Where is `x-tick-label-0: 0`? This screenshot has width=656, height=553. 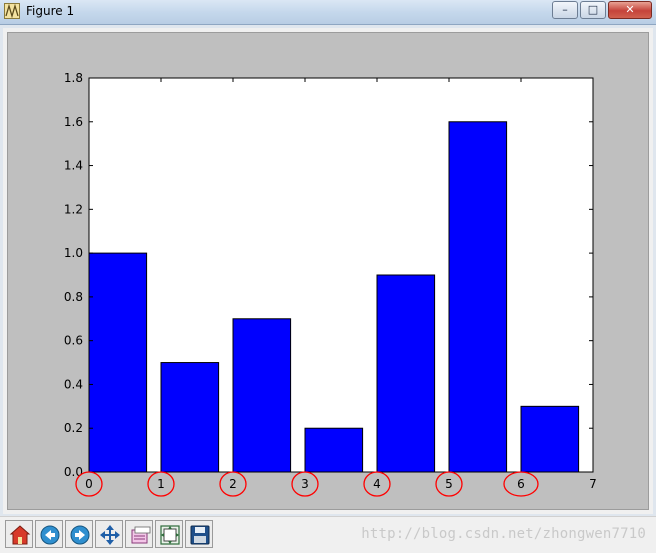
x-tick-label-0: 0 is located at coordinates (89, 484).